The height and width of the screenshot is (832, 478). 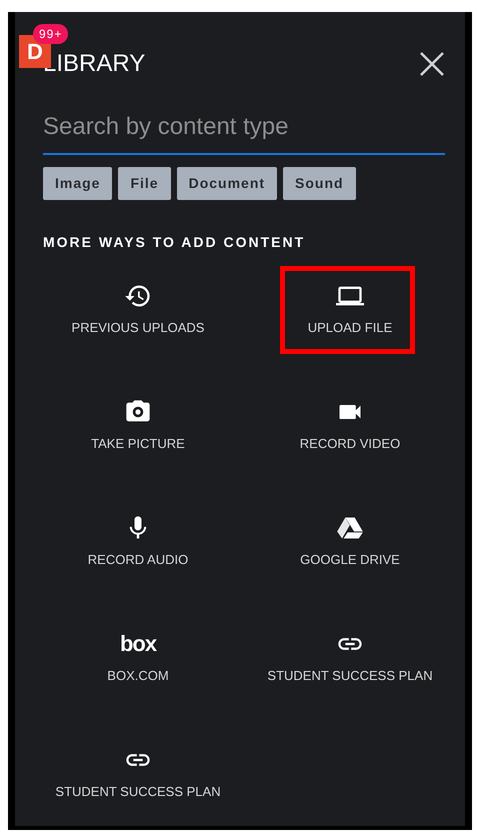 I want to click on notification-count: 99+, so click(x=50, y=34).